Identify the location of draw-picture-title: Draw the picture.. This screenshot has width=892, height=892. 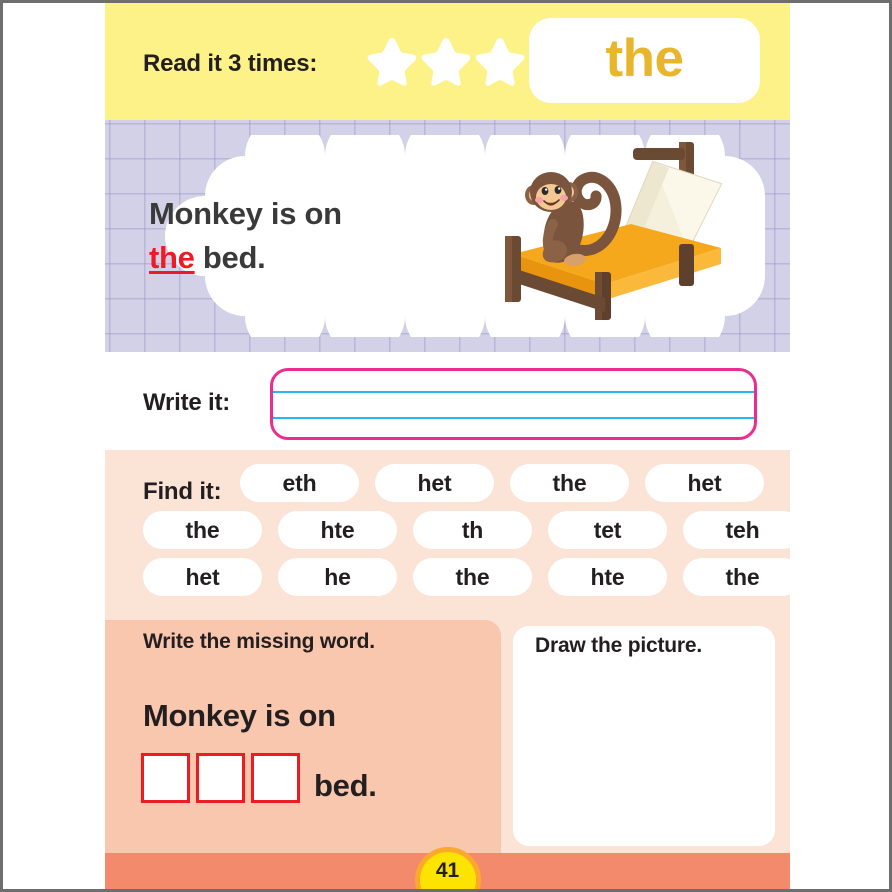
(618, 645).